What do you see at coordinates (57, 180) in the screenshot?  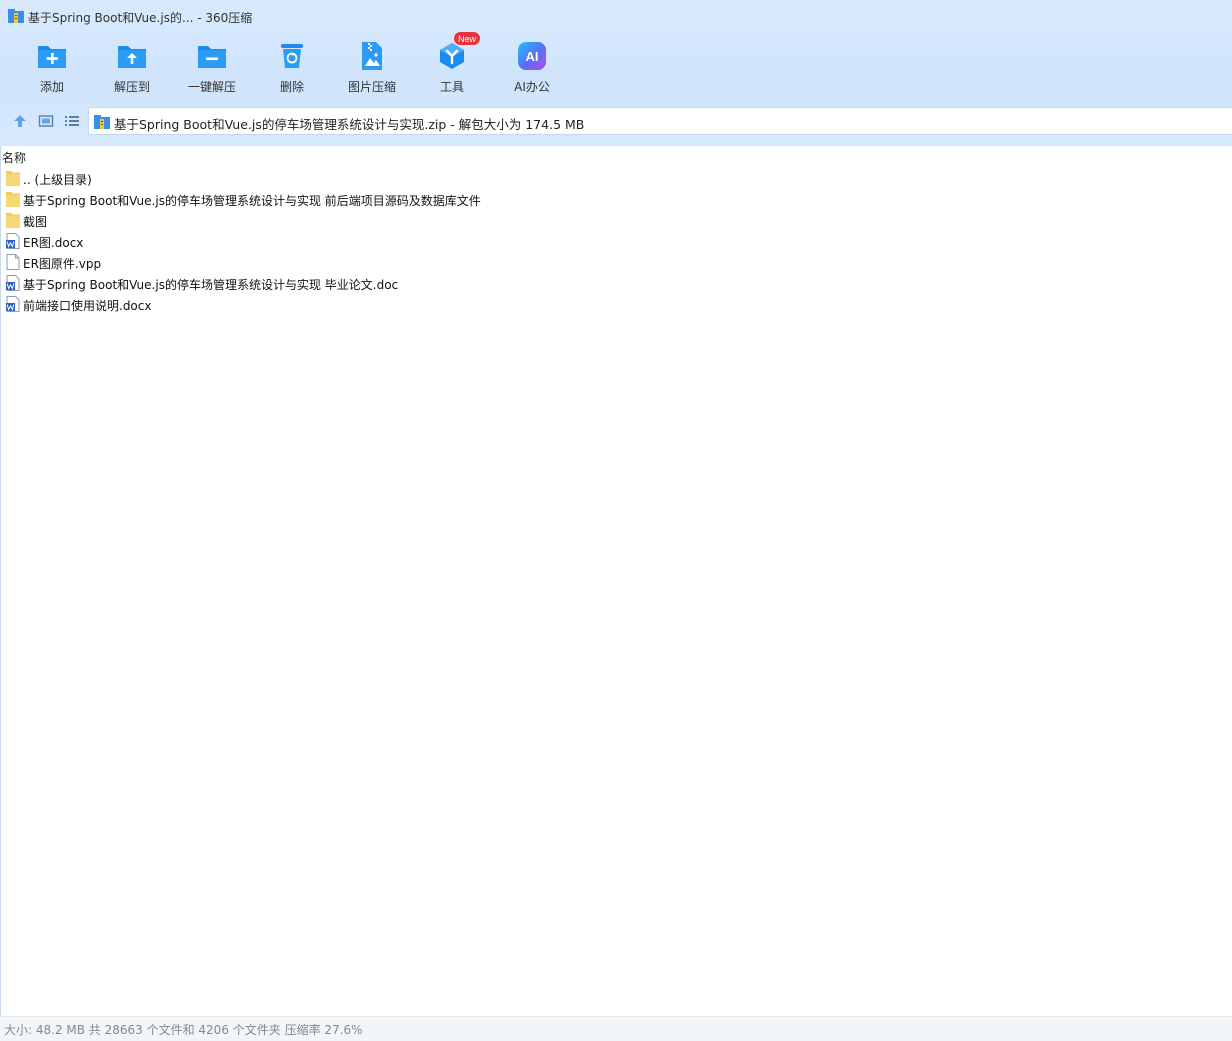 I see `list-item-name: .. (上级目录)` at bounding box center [57, 180].